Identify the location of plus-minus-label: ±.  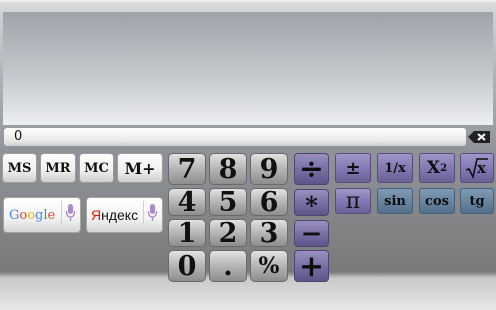
(353, 168).